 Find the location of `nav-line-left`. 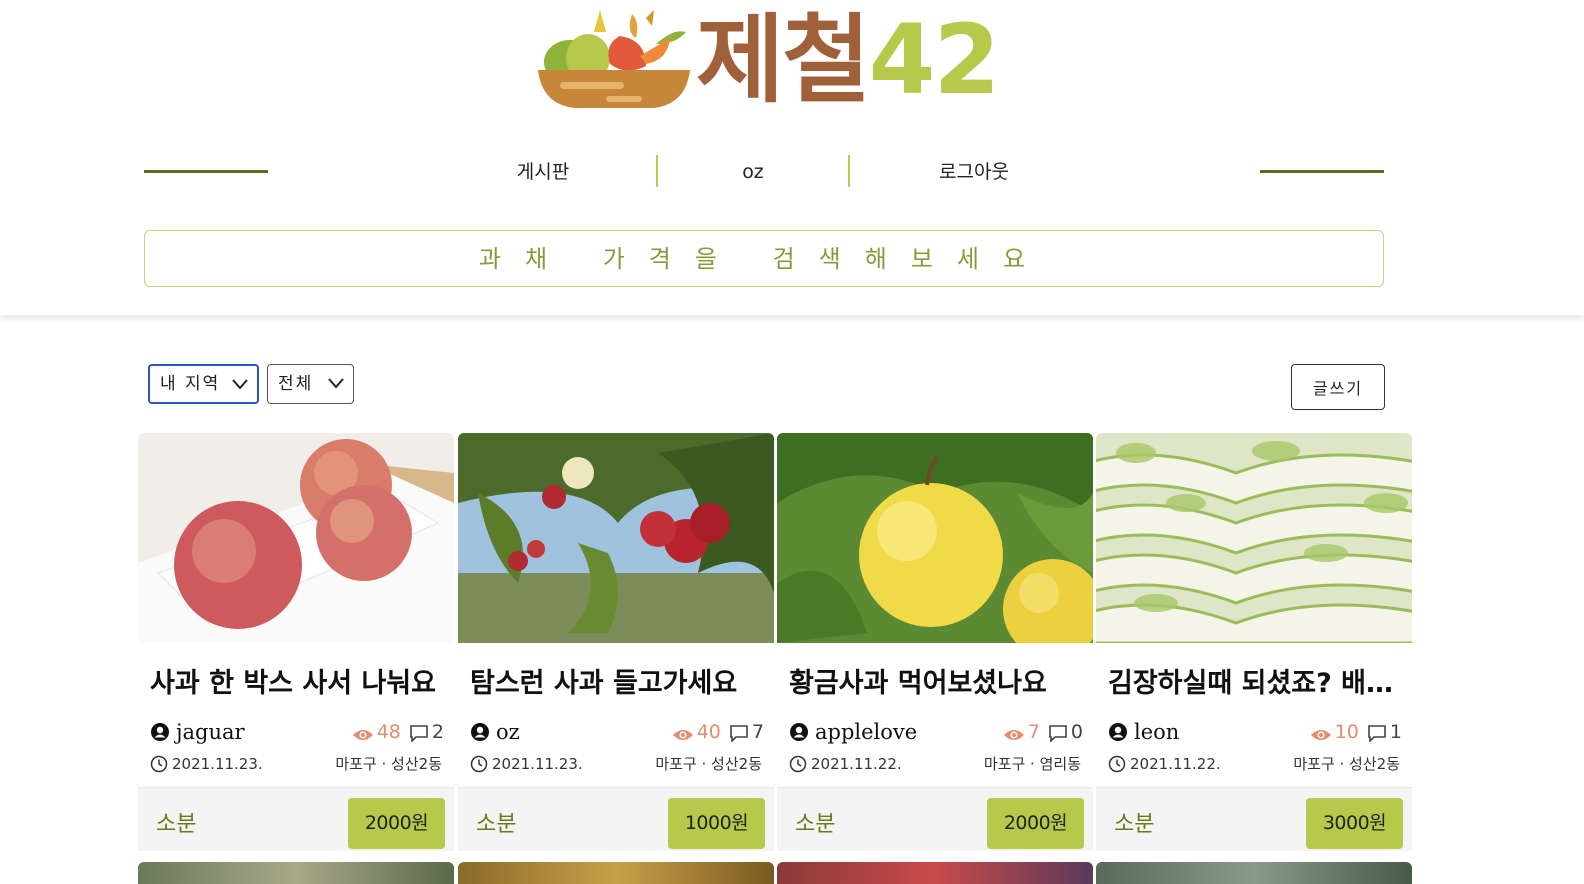

nav-line-left is located at coordinates (206, 171).